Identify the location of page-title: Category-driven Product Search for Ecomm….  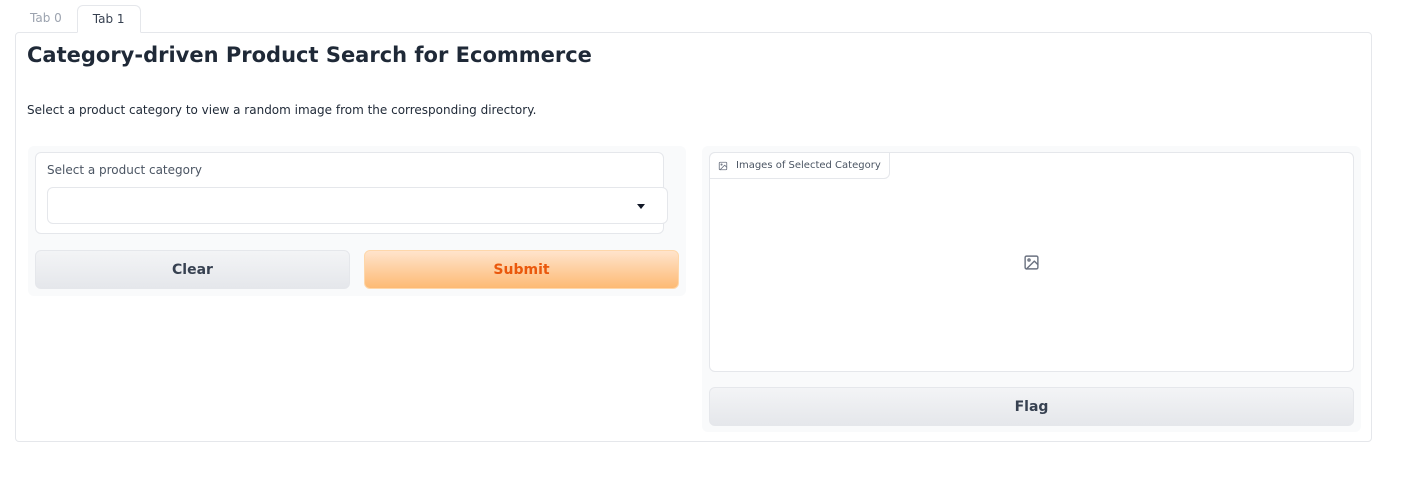
(309, 55).